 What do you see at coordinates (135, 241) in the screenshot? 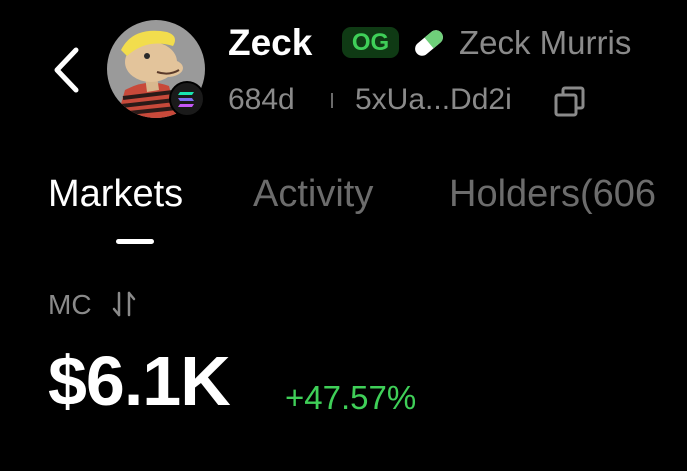
I see `active-tab-indicator` at bounding box center [135, 241].